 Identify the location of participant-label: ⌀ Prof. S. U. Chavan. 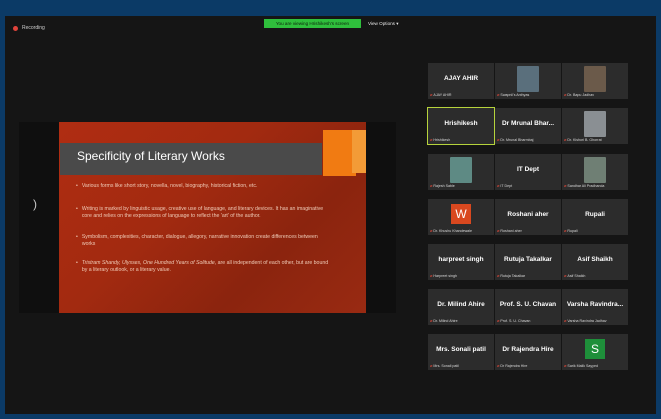
(513, 320).